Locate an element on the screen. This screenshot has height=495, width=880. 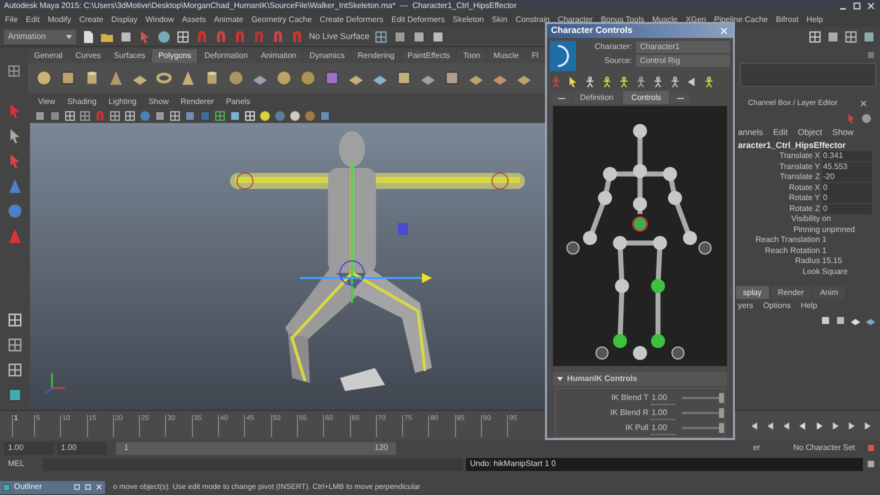
menu-item: Skin is located at coordinates (500, 20).